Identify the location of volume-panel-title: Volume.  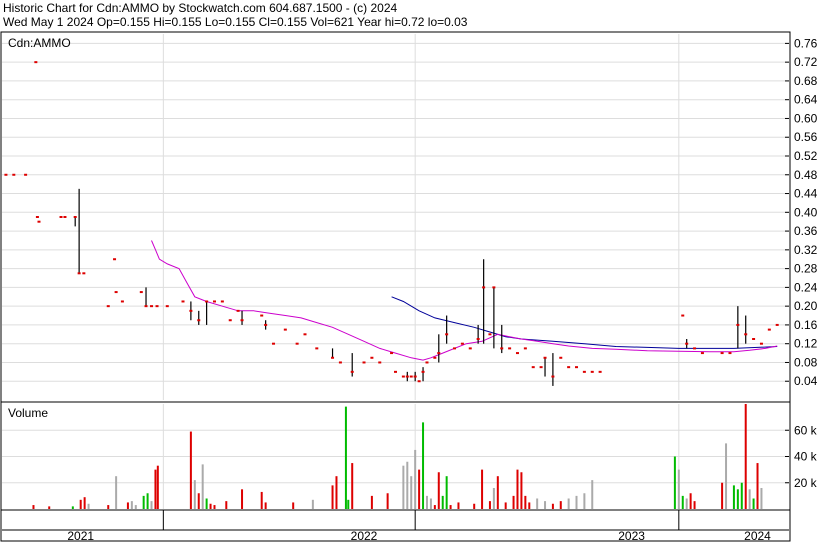
(28, 413).